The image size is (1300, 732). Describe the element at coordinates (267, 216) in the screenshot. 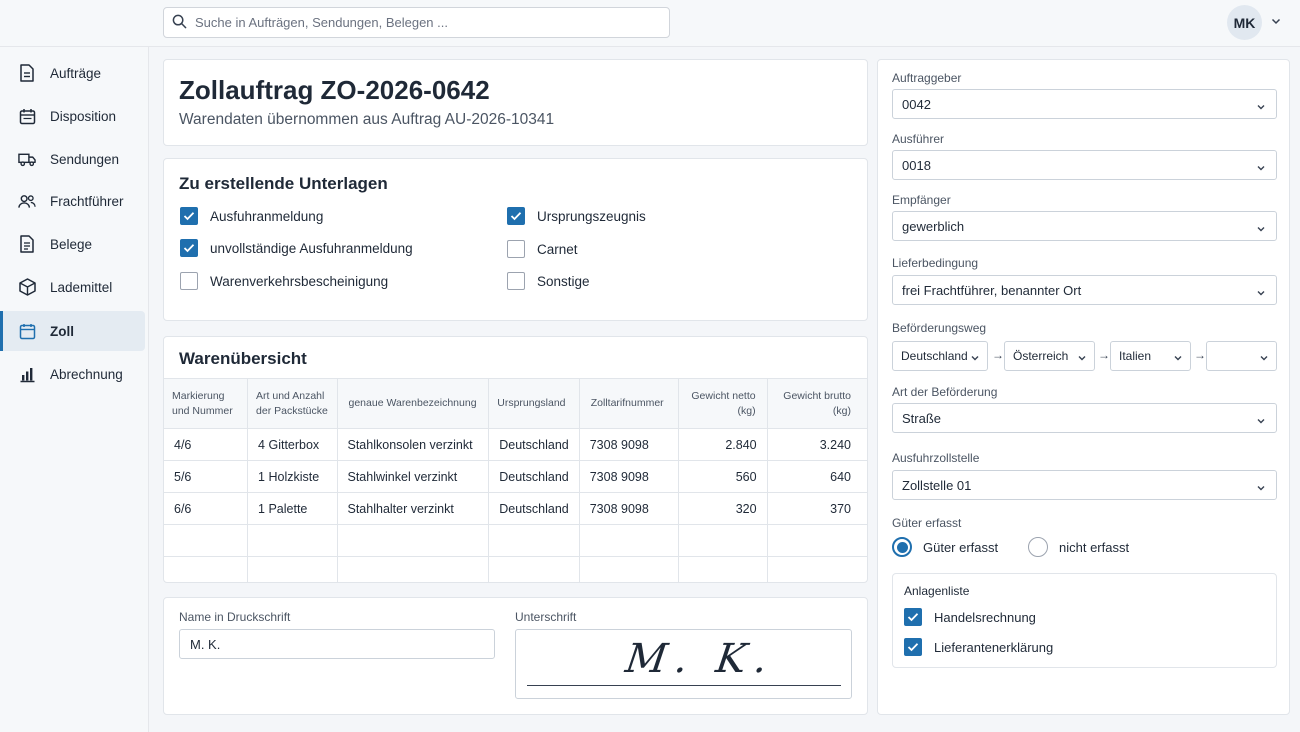

I see `checkbox-label: Ausfuhranmeldung` at that location.